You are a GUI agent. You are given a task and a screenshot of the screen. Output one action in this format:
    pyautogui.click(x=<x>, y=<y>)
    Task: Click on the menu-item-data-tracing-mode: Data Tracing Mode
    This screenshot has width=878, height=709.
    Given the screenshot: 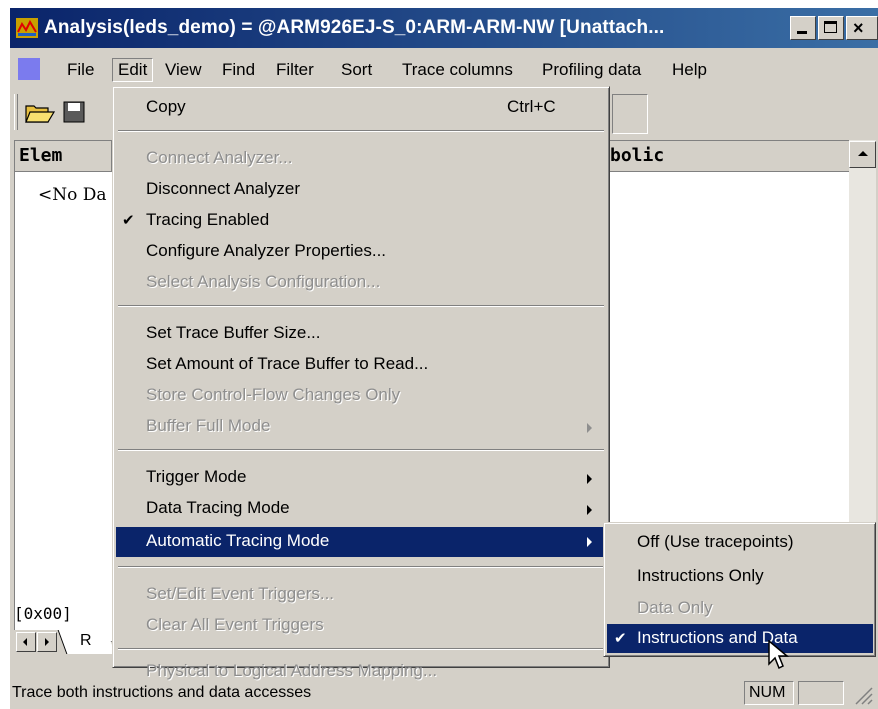 What is the action you would take?
    pyautogui.click(x=218, y=508)
    